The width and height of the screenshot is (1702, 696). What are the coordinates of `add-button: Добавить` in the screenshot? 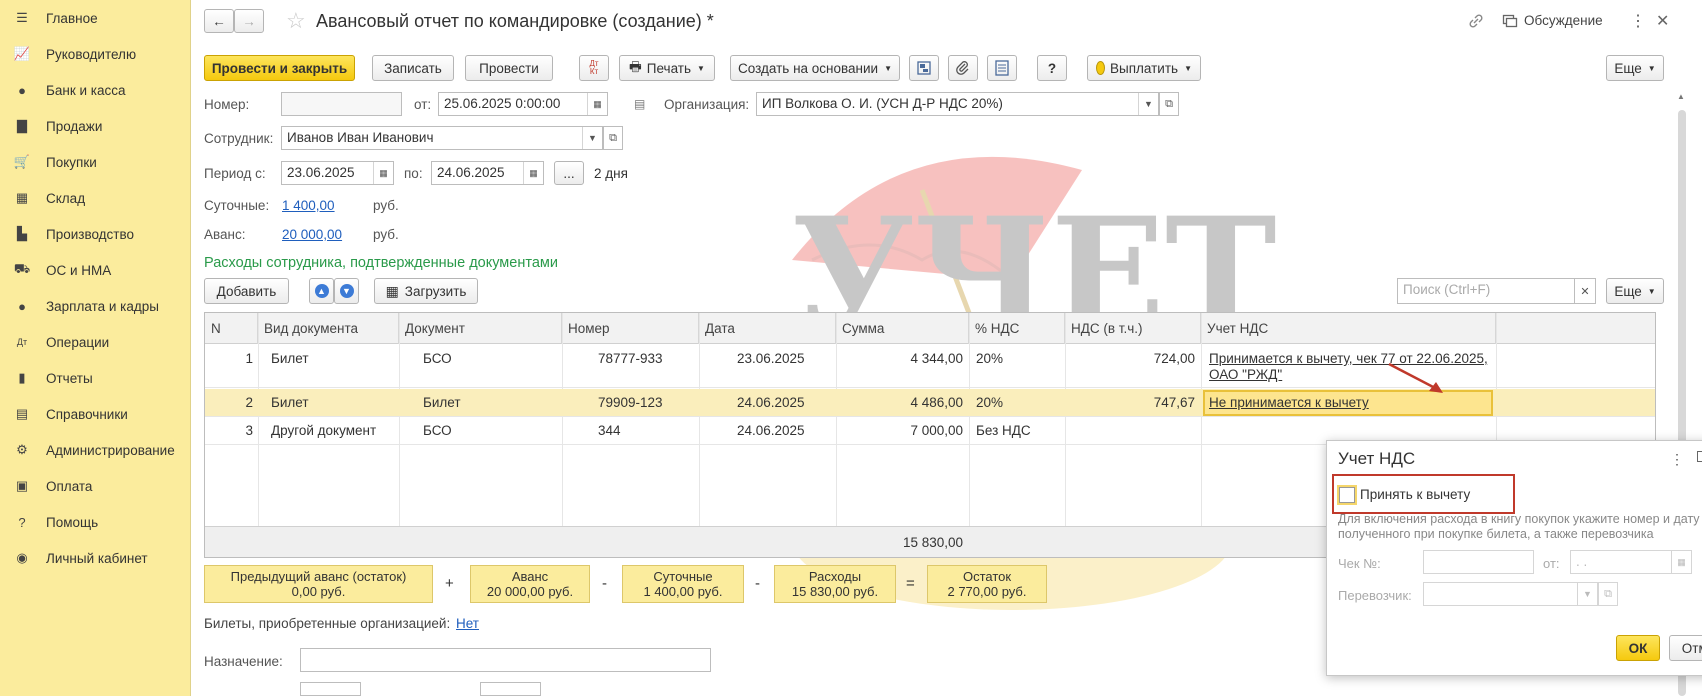 It's located at (246, 291).